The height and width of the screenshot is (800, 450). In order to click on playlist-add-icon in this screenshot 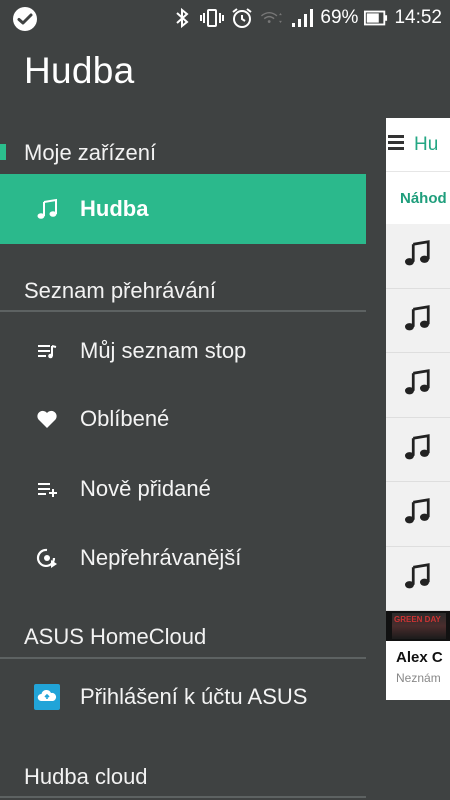, I will do `click(47, 489)`.